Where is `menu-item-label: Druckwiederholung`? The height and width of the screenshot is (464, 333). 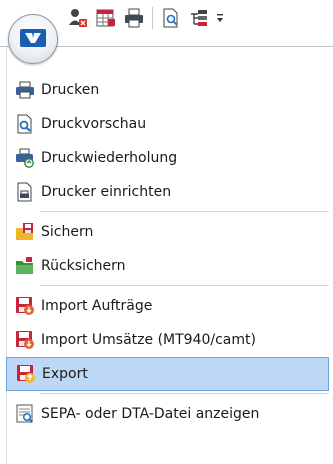
menu-item-label: Druckwiederholung is located at coordinates (109, 158).